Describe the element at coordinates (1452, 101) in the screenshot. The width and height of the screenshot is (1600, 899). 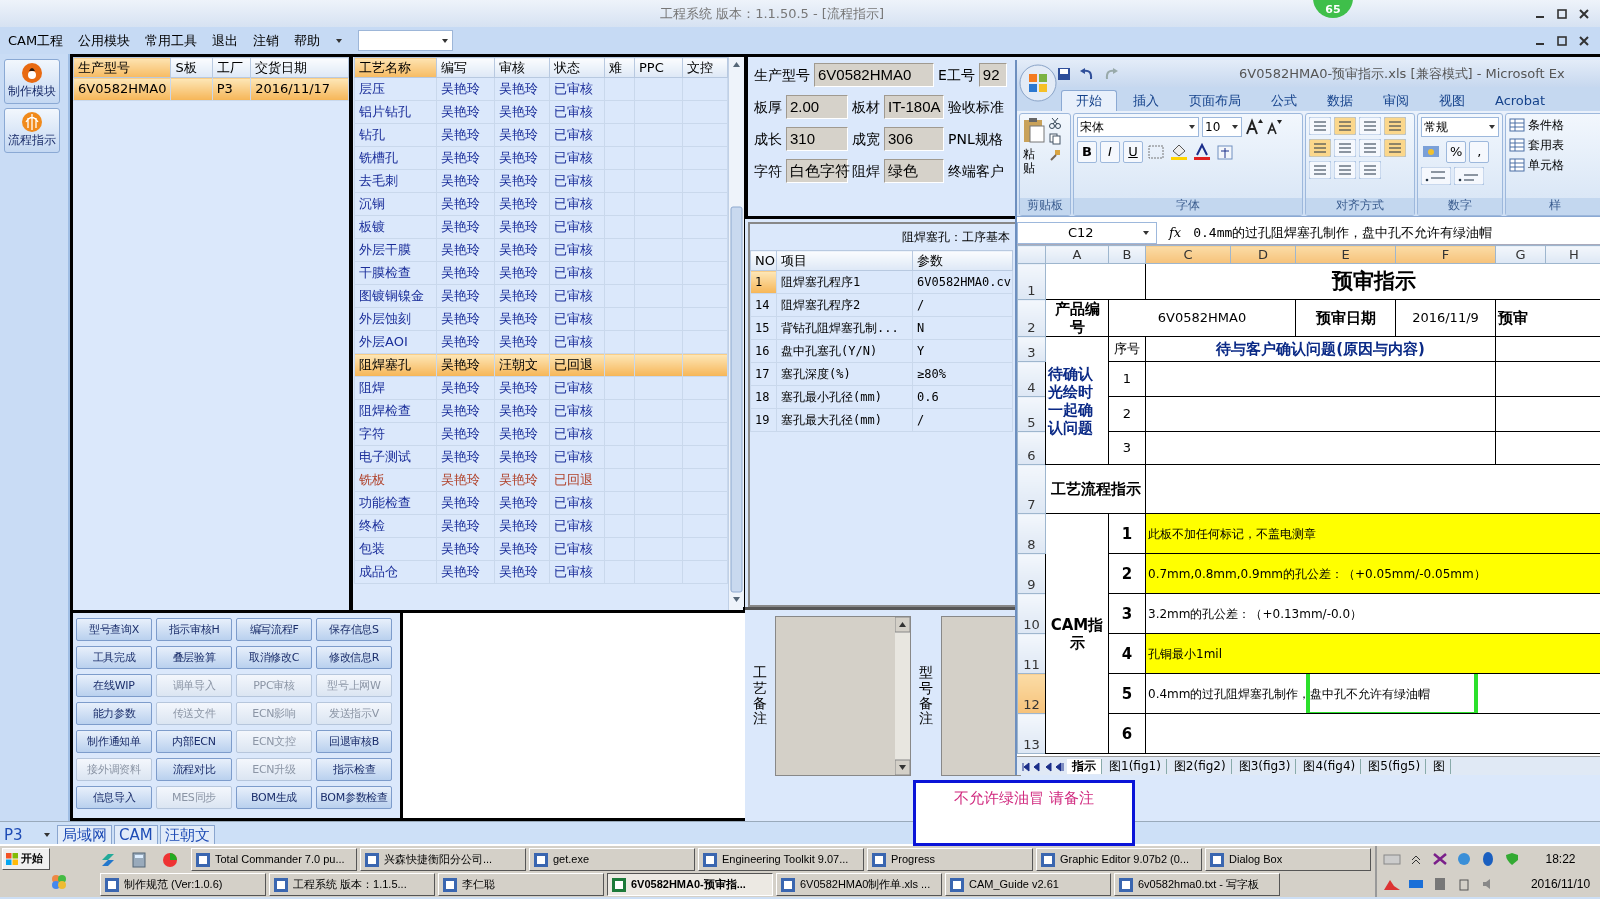
I see `ribbon-tab: 视图` at that location.